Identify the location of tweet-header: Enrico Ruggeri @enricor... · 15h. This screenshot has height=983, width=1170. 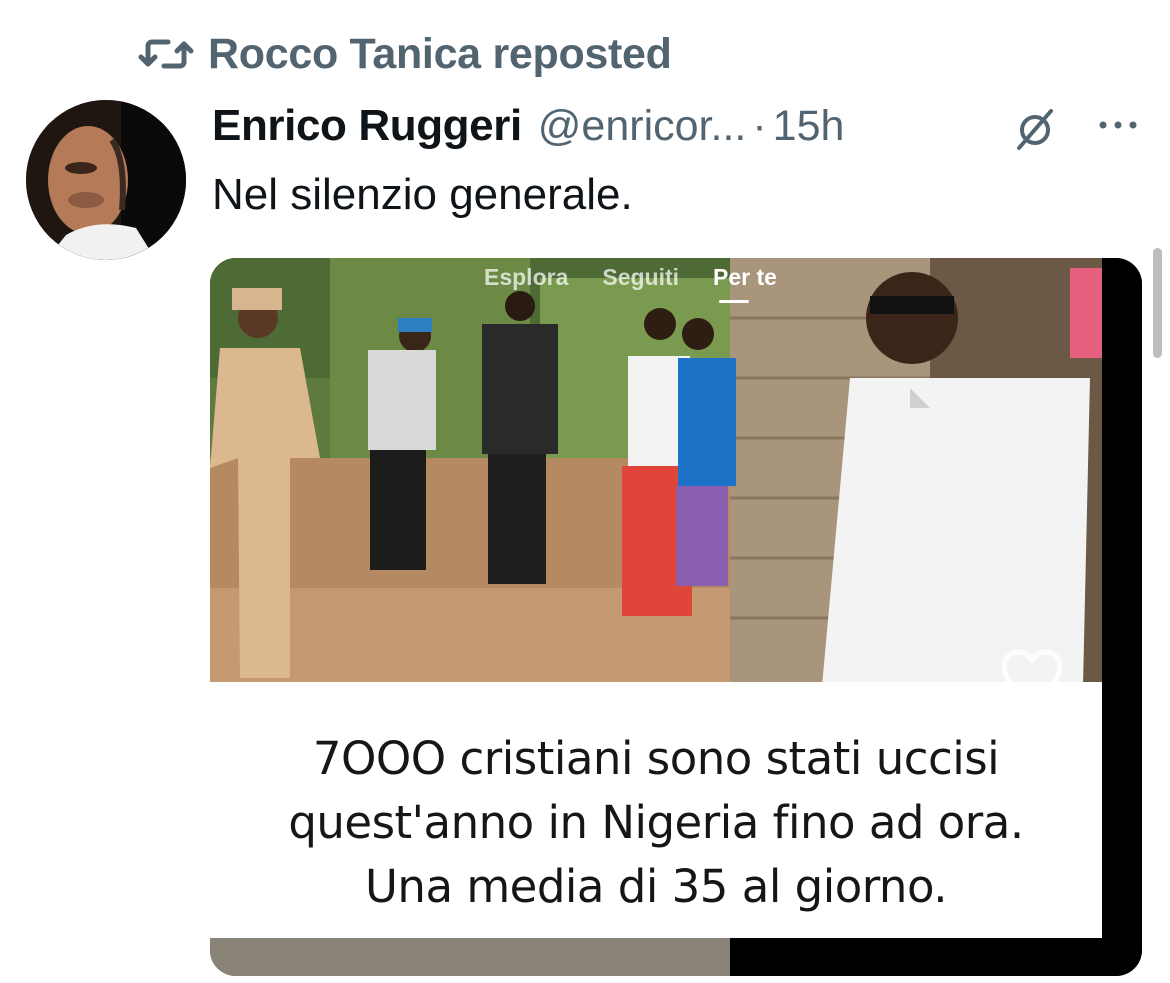
(528, 126).